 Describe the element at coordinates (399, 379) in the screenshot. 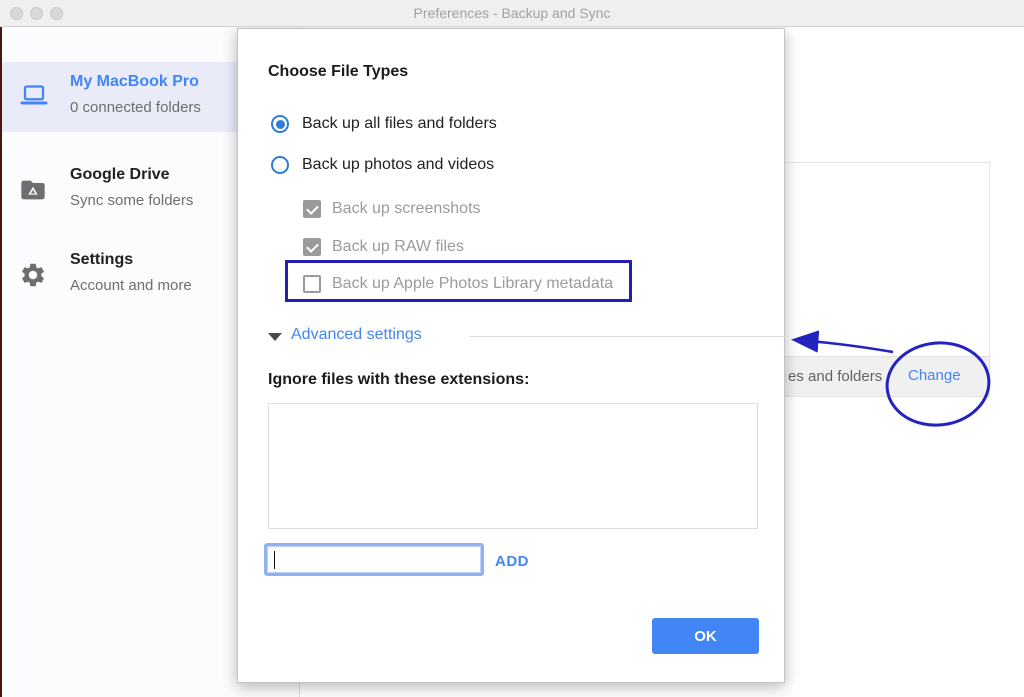

I see `ignore-extensions-label: Ignore files with these extensions:` at that location.